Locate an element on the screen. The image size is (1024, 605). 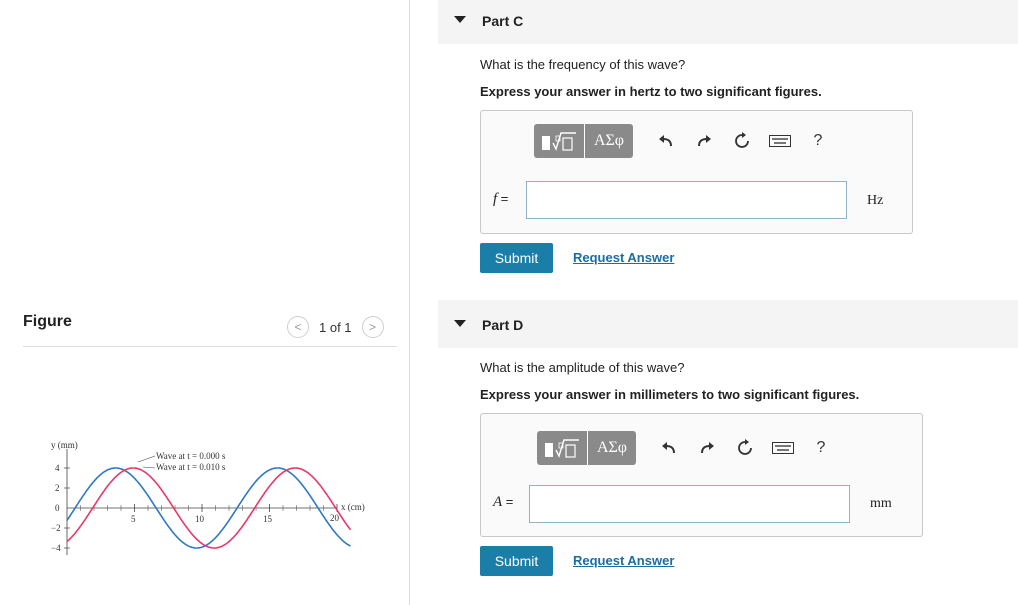
part-c-title: Part C is located at coordinates (503, 21).